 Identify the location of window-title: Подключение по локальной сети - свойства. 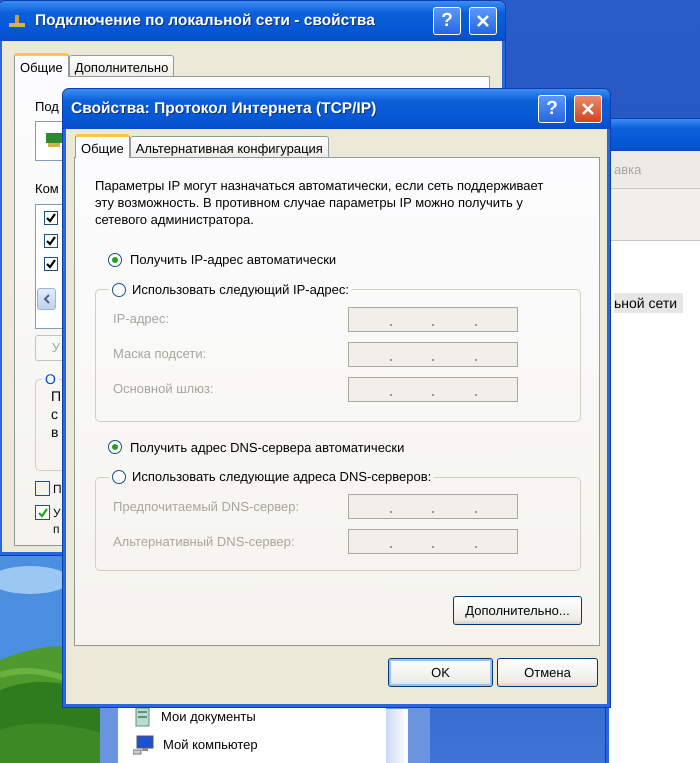
(205, 21).